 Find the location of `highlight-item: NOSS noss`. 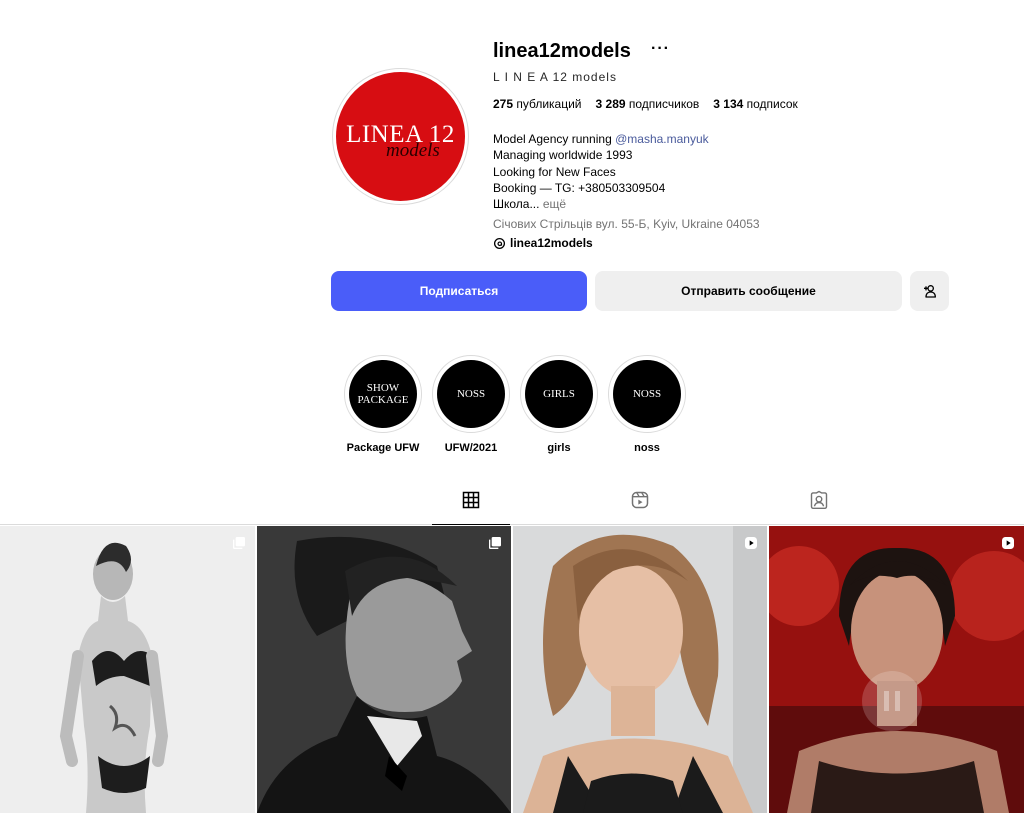

highlight-item: NOSS noss is located at coordinates (647, 404).